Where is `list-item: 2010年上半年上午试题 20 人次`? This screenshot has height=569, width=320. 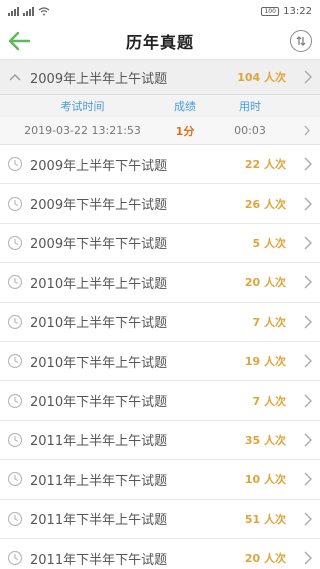 list-item: 2010年上半年上午试题 20 人次 is located at coordinates (160, 283).